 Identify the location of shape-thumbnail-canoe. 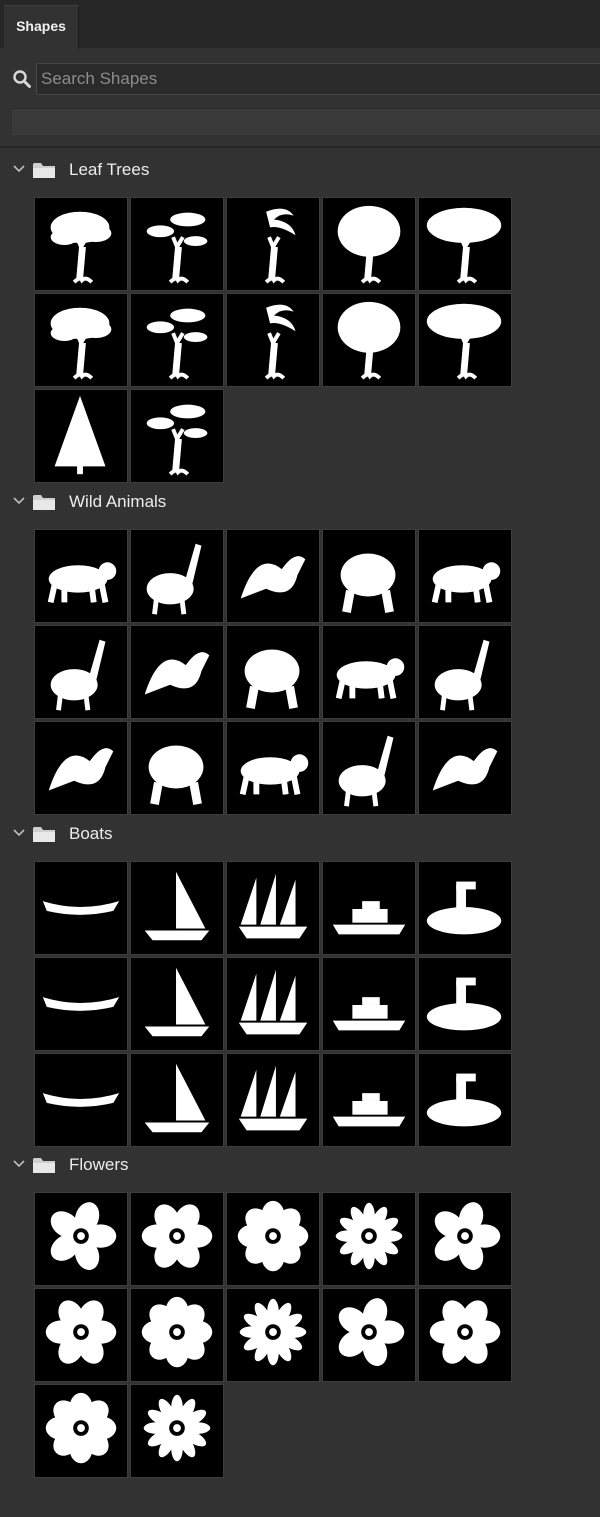
(81, 908).